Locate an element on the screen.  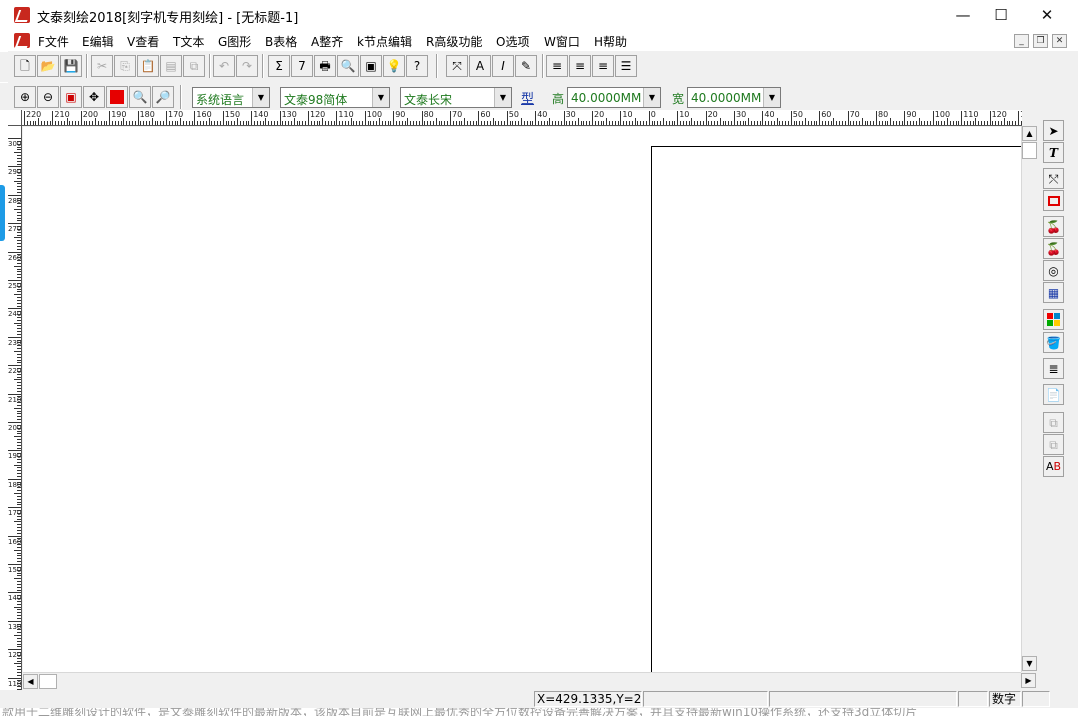
disabled-tool-2-icon: ⧉ is located at coordinates (1053, 444).